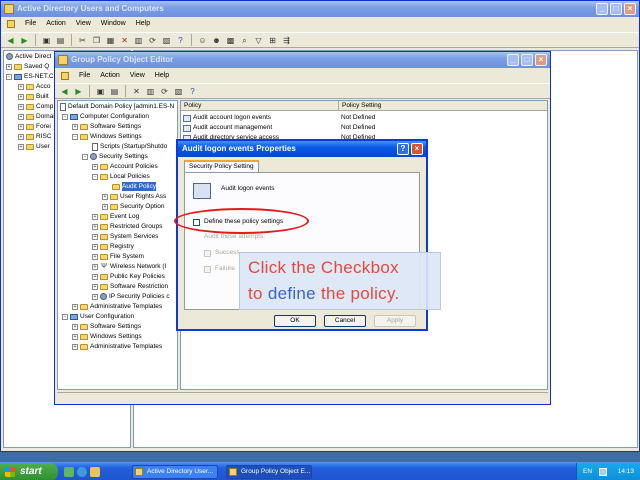 This screenshot has width=640, height=480. What do you see at coordinates (443, 106) in the screenshot?
I see `column-header-setting: Policy Setting` at bounding box center [443, 106].